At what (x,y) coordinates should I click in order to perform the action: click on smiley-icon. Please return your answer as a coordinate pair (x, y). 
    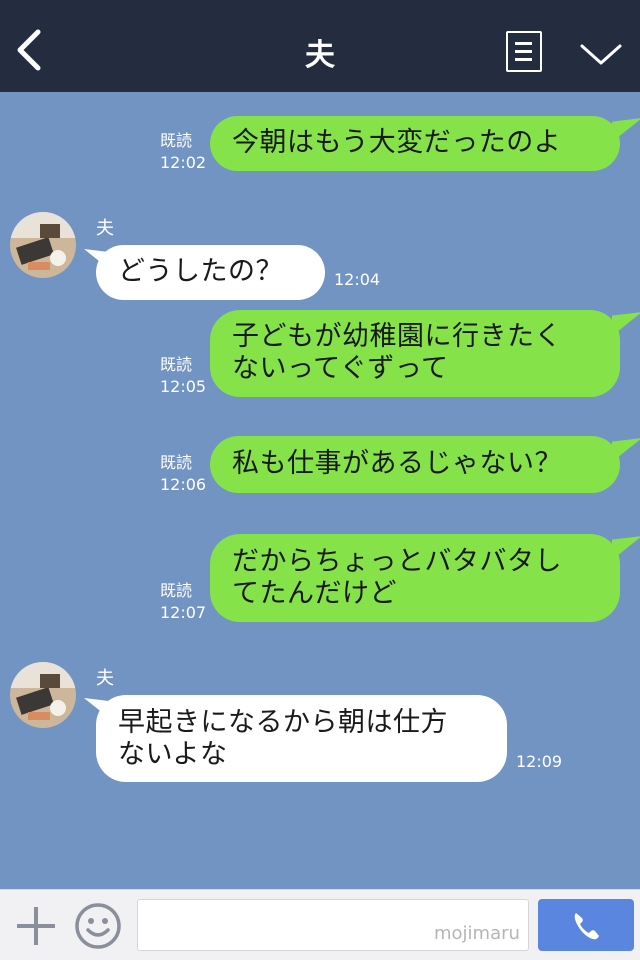
    Looking at the image, I should click on (98, 926).